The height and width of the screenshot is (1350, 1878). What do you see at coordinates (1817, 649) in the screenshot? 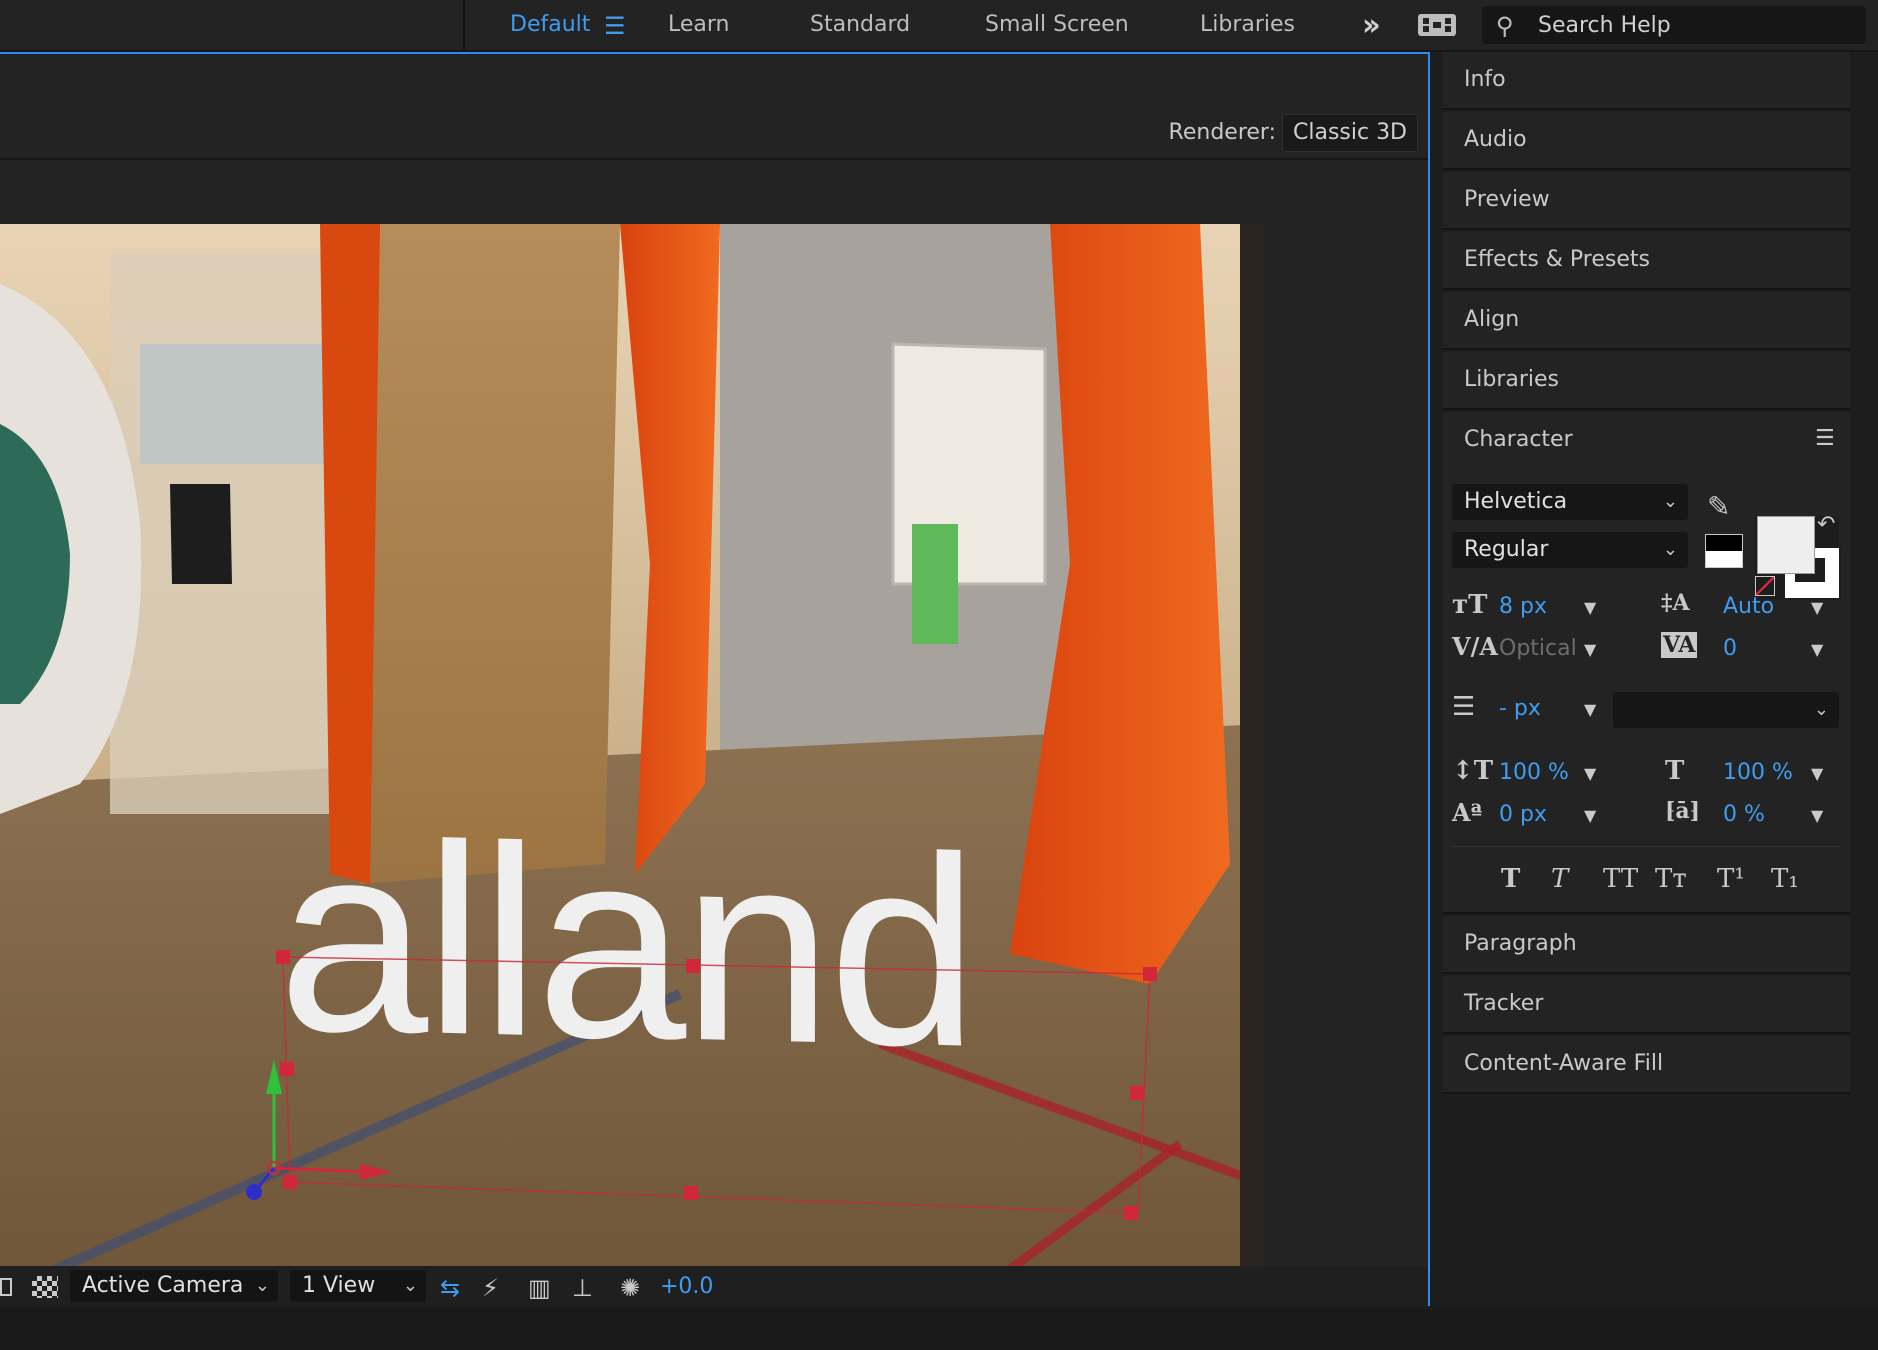
I see `tracking-dropdown-icon: ▼` at bounding box center [1817, 649].